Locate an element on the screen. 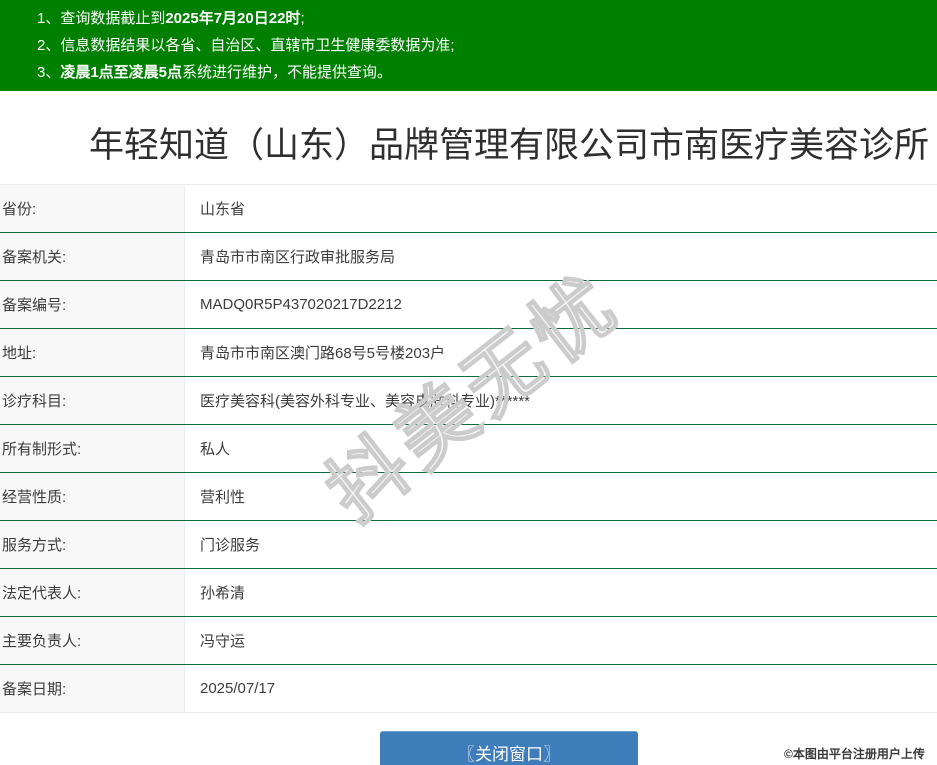 This screenshot has width=937, height=765. row-value: MADQ0R5P437020217D2212 is located at coordinates (301, 304).